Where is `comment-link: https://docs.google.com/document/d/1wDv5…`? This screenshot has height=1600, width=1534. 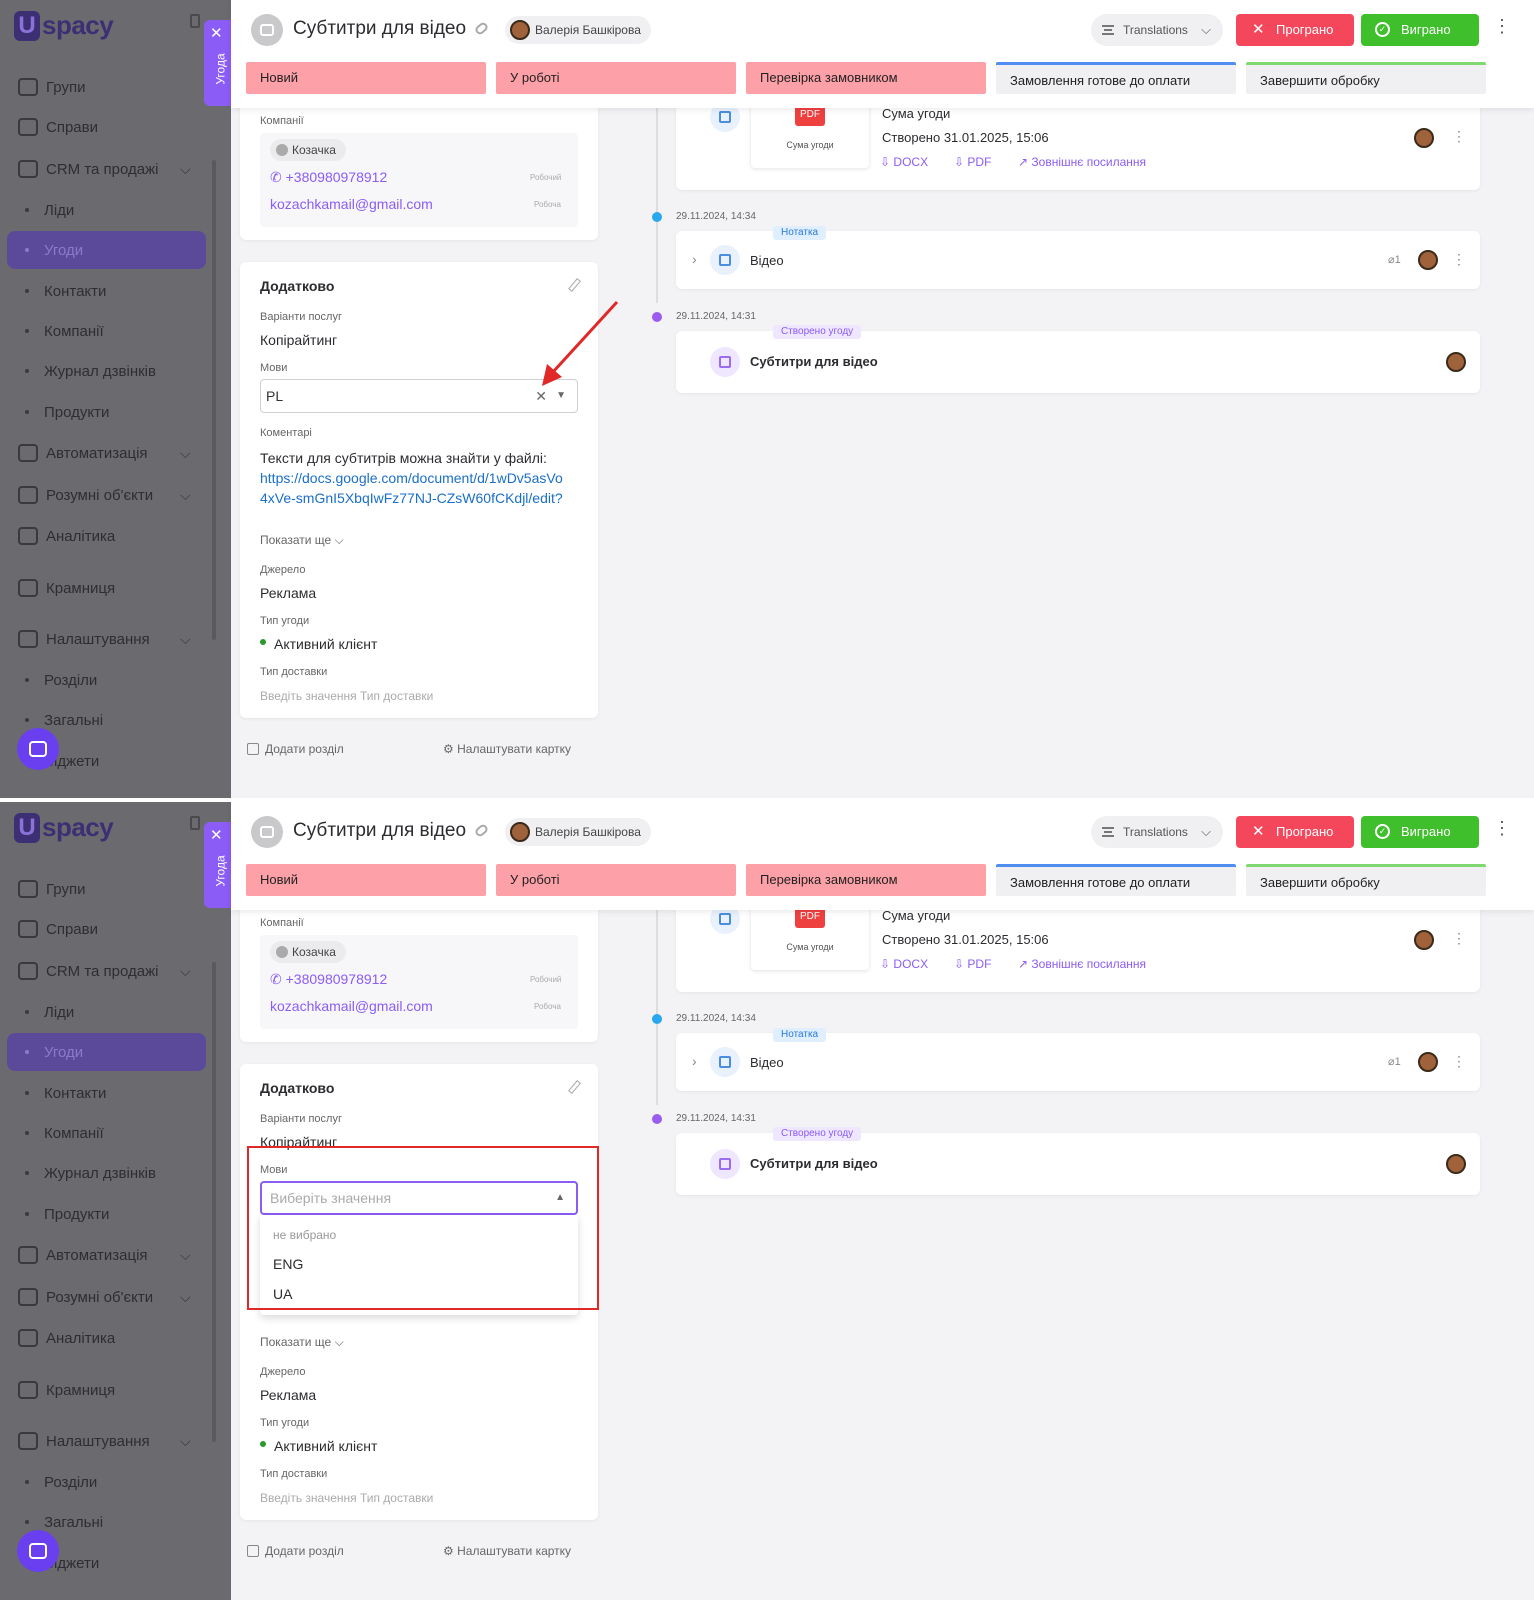 comment-link: https://docs.google.com/document/d/1wDv5… is located at coordinates (411, 488).